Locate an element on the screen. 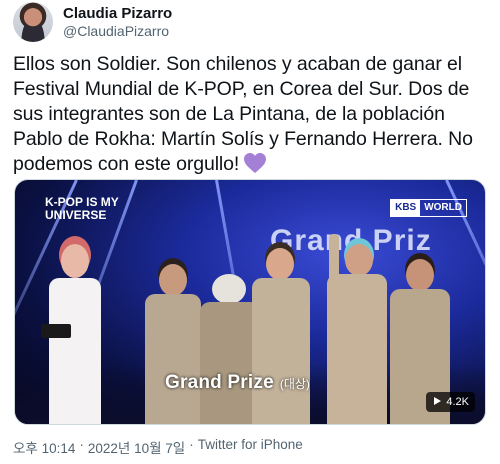  author-display-name: Claudia Pizarro is located at coordinates (117, 14).